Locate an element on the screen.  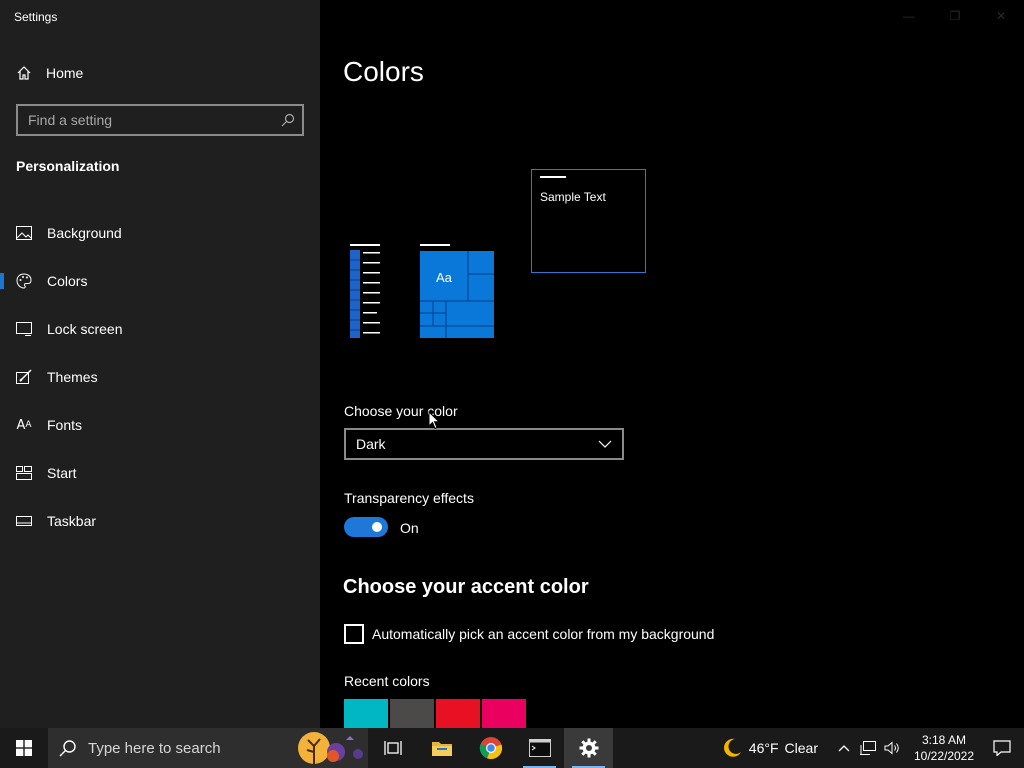
sidebar-item-label: Start is located at coordinates (62, 473).